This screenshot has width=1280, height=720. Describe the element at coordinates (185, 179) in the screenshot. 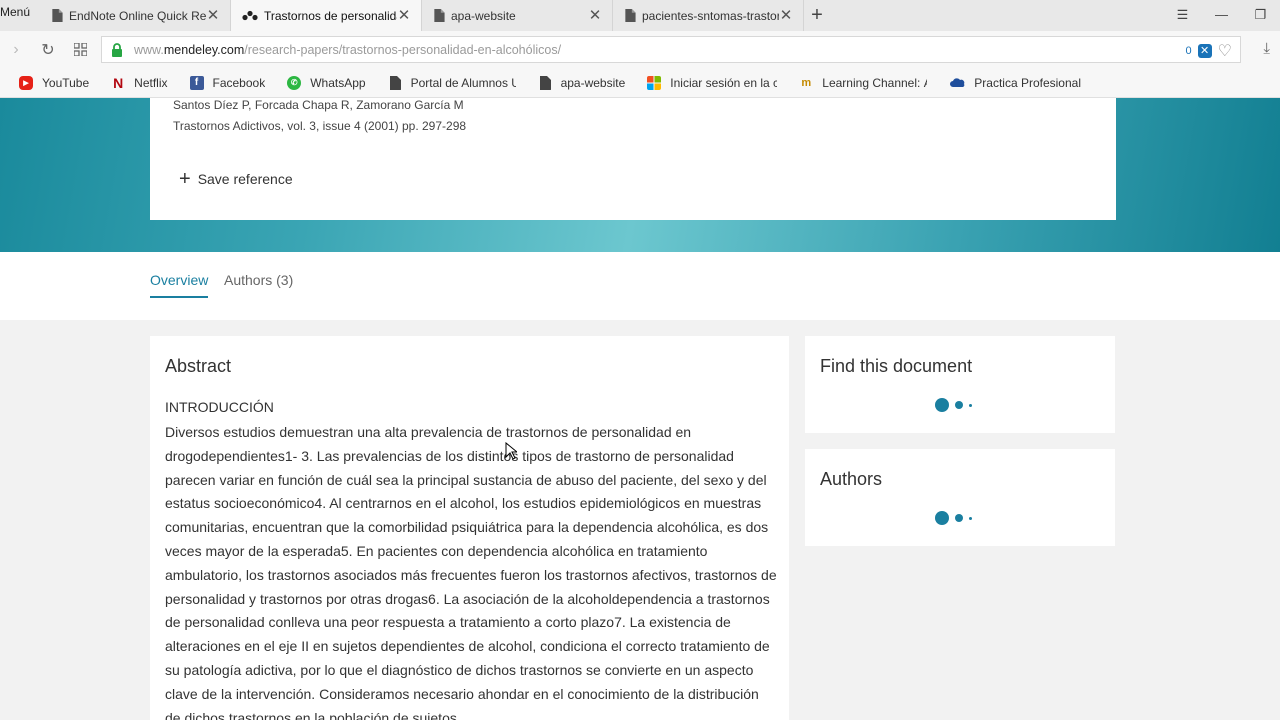

I see `plus-icon: +` at that location.